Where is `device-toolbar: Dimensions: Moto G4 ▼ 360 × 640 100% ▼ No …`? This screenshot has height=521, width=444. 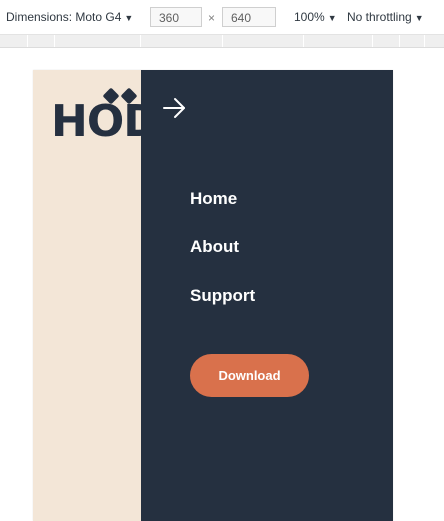 device-toolbar: Dimensions: Moto G4 ▼ 360 × 640 100% ▼ No … is located at coordinates (222, 17).